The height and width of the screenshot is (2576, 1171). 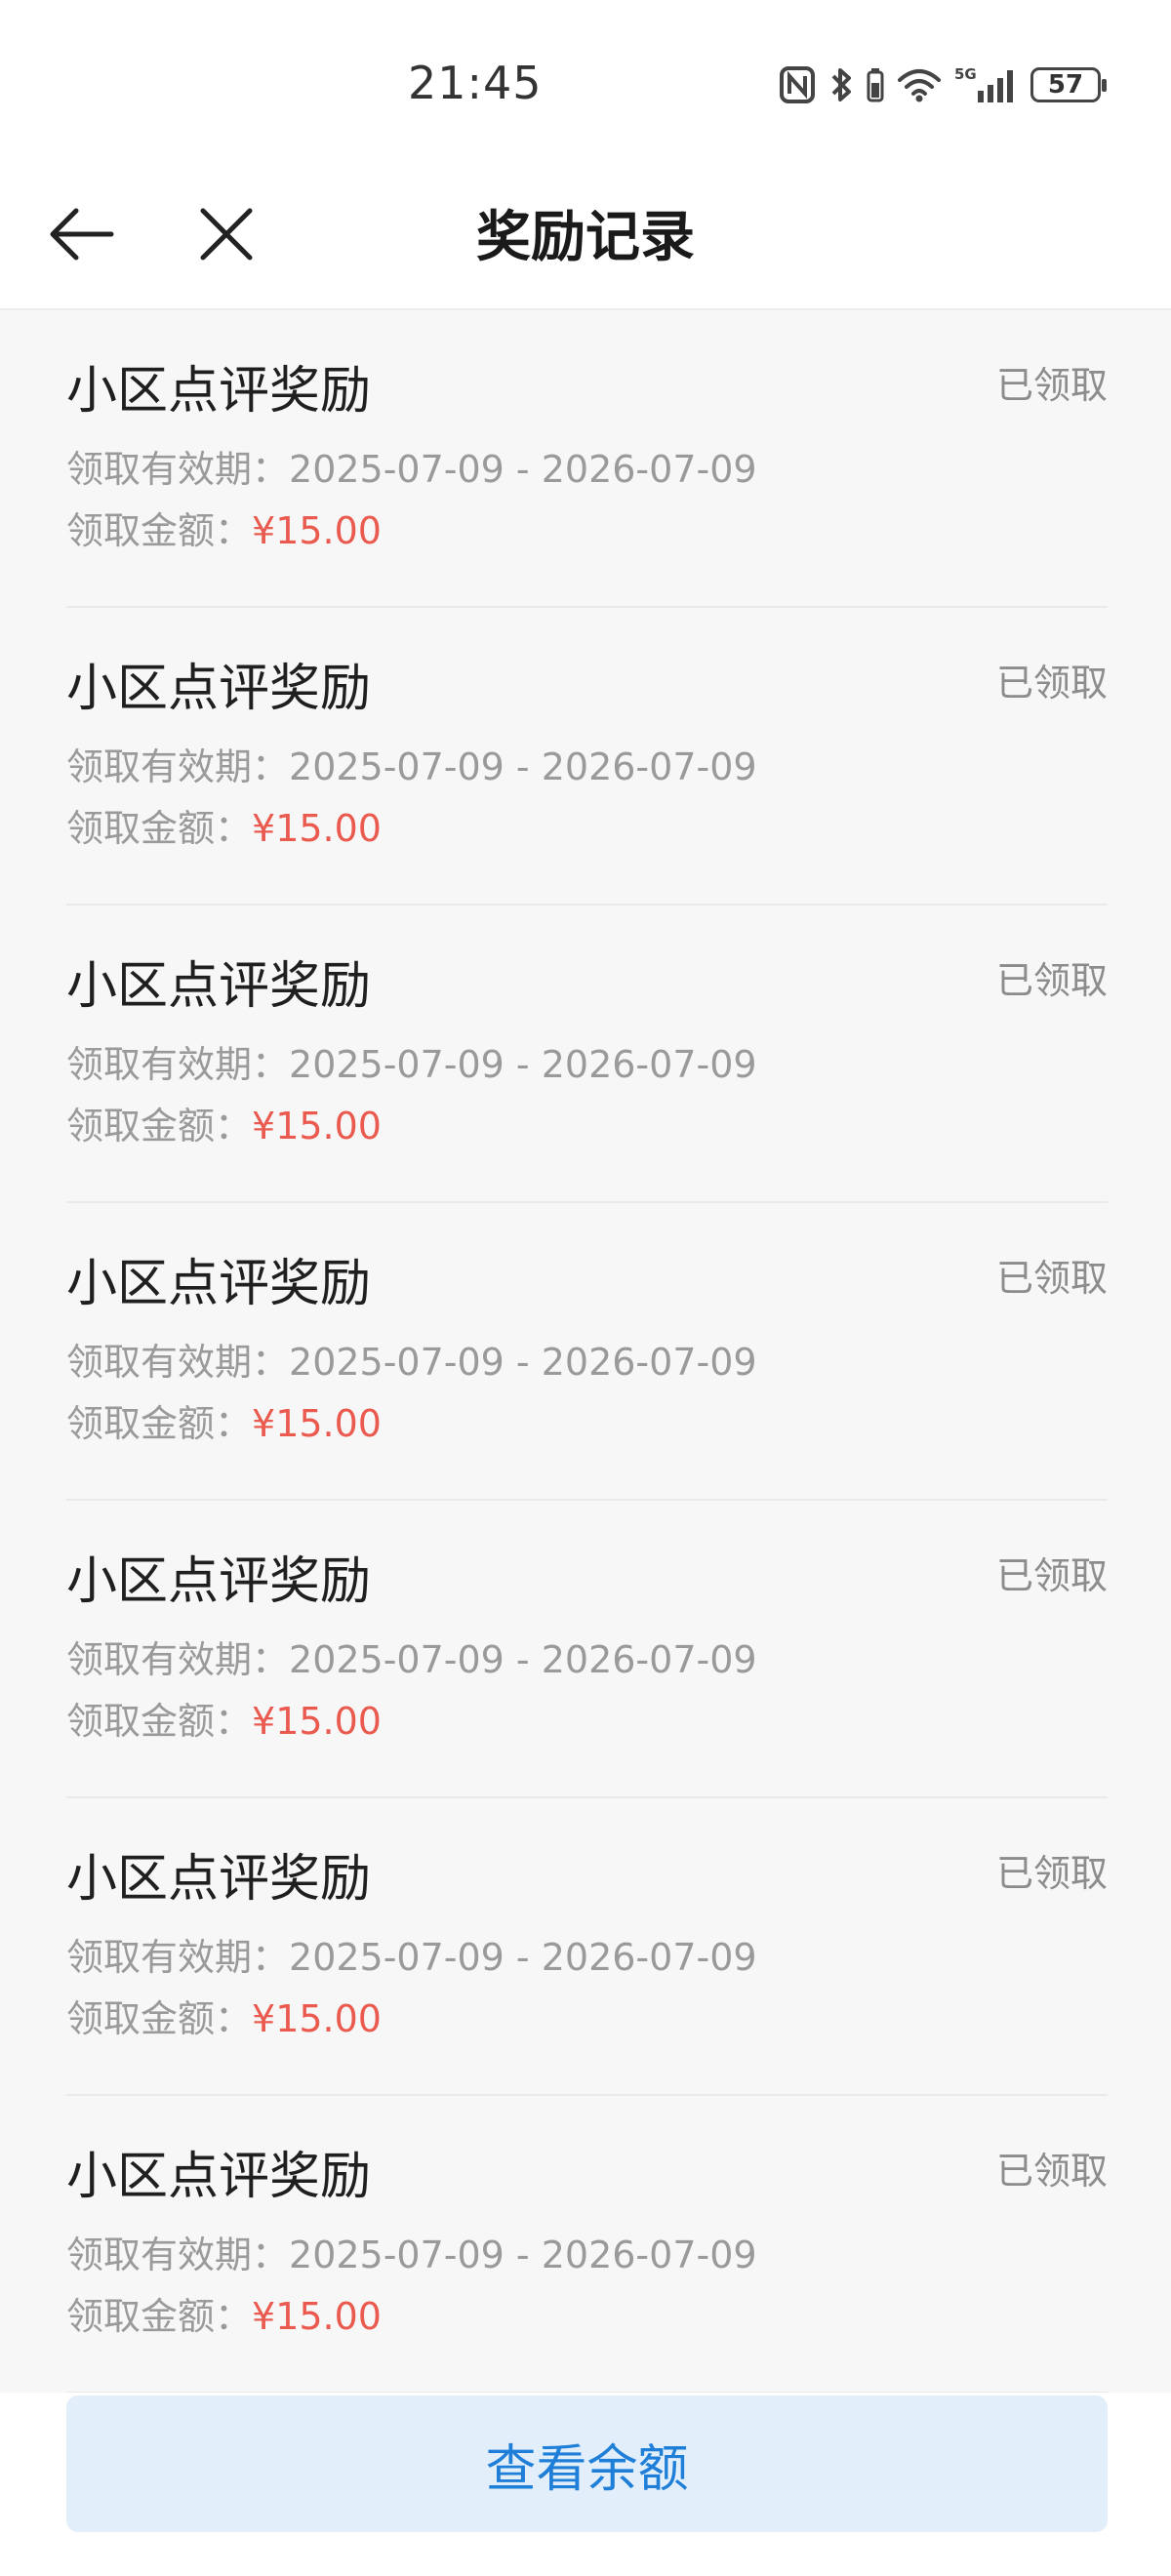 What do you see at coordinates (943, 84) in the screenshot?
I see `status-icons: 5G 57` at bounding box center [943, 84].